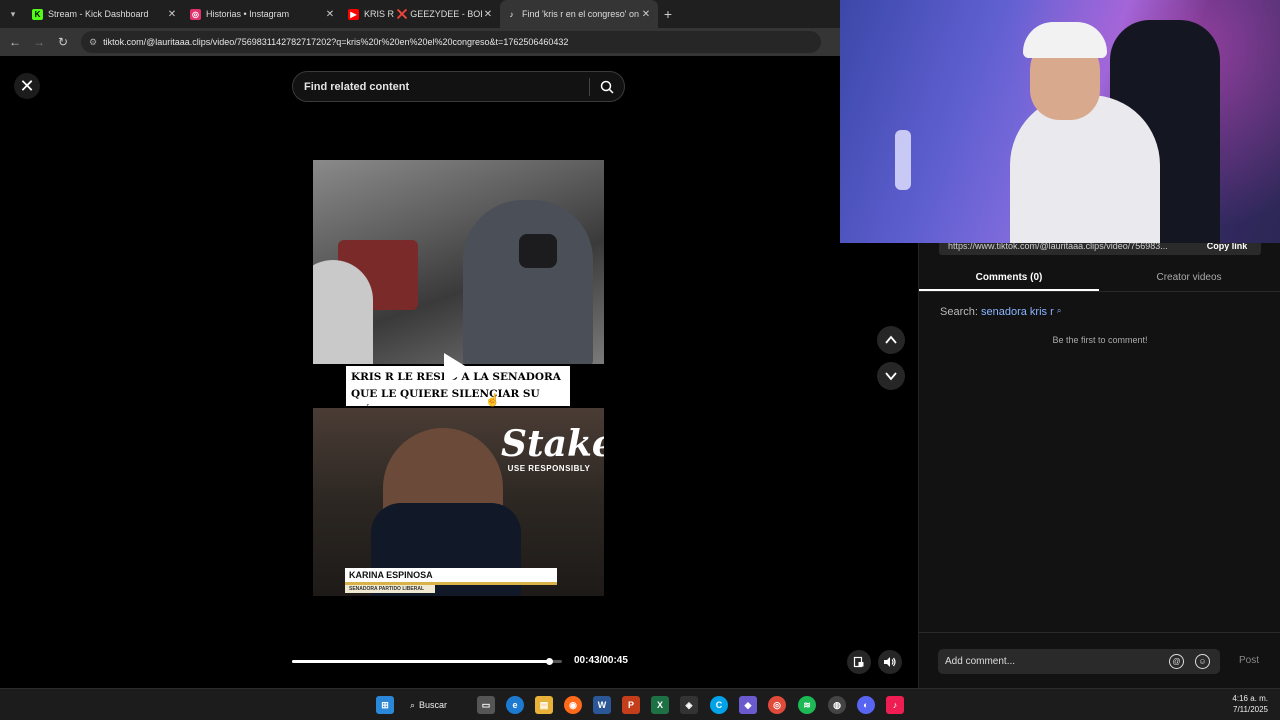 The image size is (1280, 720). What do you see at coordinates (93, 42) in the screenshot?
I see `site-info-icon: ⚙` at bounding box center [93, 42].